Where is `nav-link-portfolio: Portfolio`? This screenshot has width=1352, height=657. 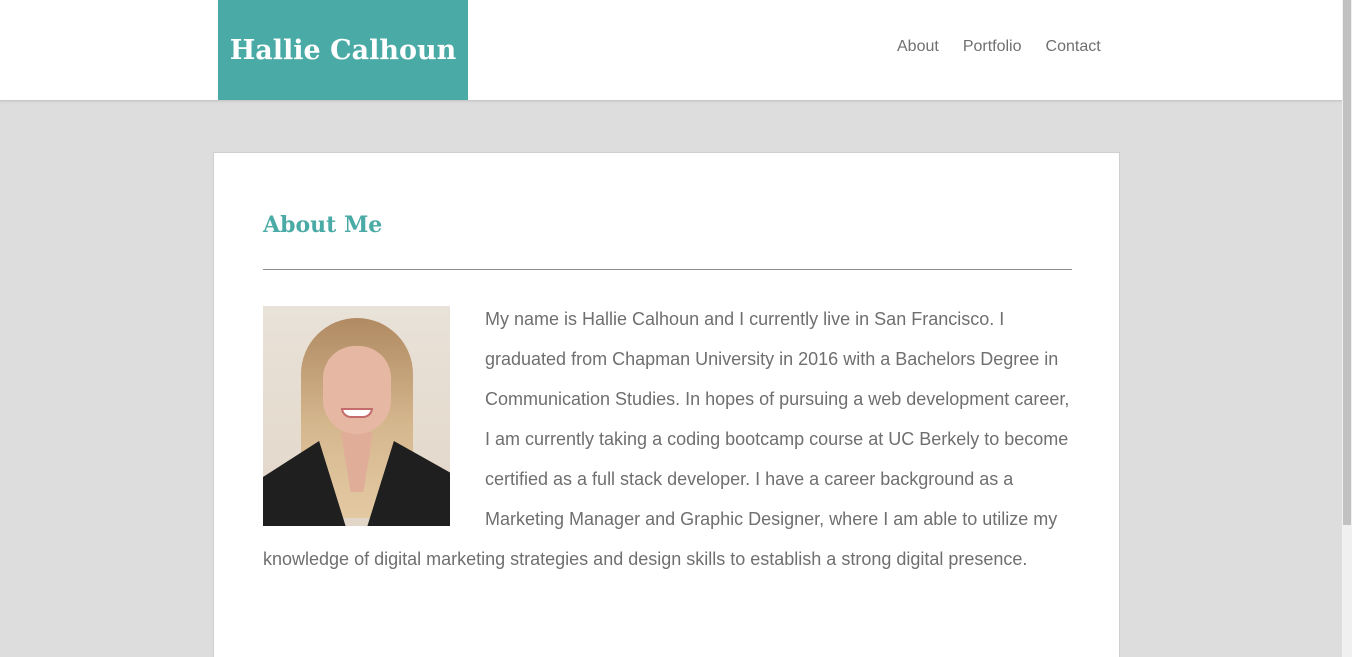 nav-link-portfolio: Portfolio is located at coordinates (992, 47).